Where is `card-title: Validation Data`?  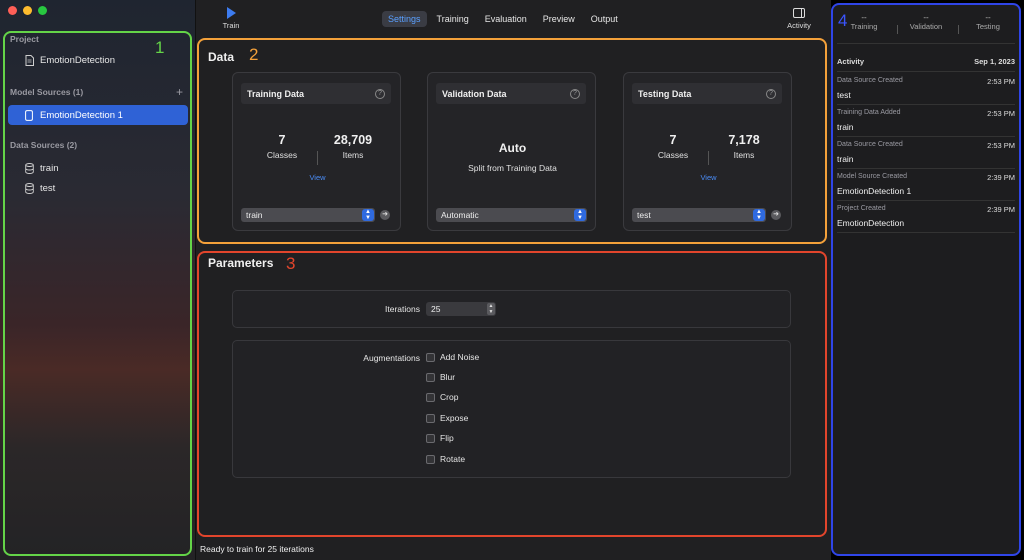
card-title: Validation Data is located at coordinates (474, 93).